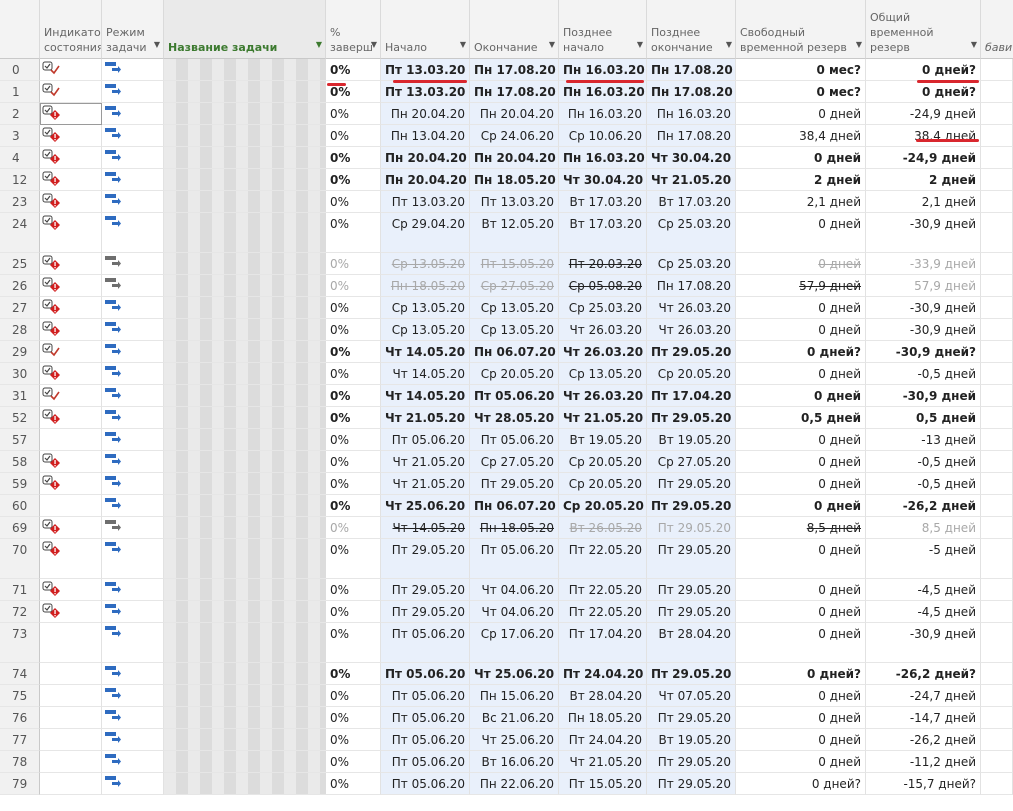 The height and width of the screenshot is (811, 1013). What do you see at coordinates (691, 696) in the screenshot?
I see `late-finish-cell: Чт 07.05.20` at bounding box center [691, 696].